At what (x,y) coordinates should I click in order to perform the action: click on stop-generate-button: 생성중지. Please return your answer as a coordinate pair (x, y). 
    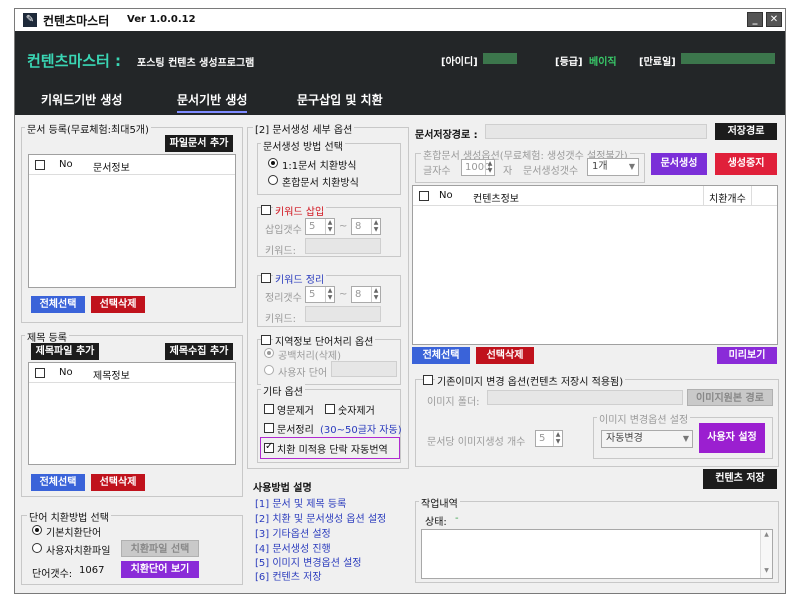
    Looking at the image, I should click on (746, 164).